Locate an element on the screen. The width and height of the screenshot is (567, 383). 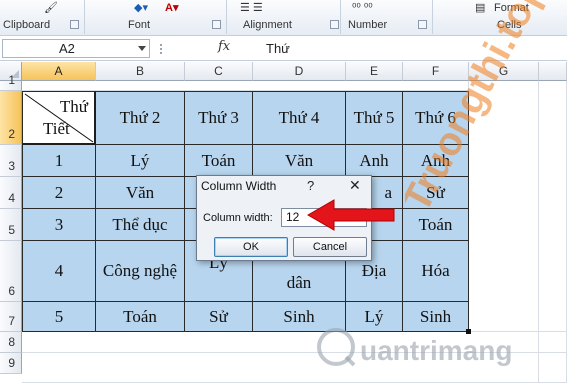
column-header-d: D is located at coordinates (299, 71).